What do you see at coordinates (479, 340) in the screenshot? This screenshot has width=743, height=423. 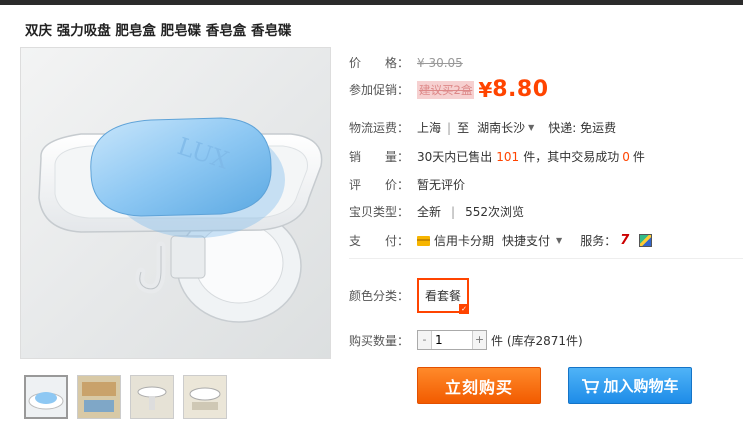 I see `increment-button: +` at bounding box center [479, 340].